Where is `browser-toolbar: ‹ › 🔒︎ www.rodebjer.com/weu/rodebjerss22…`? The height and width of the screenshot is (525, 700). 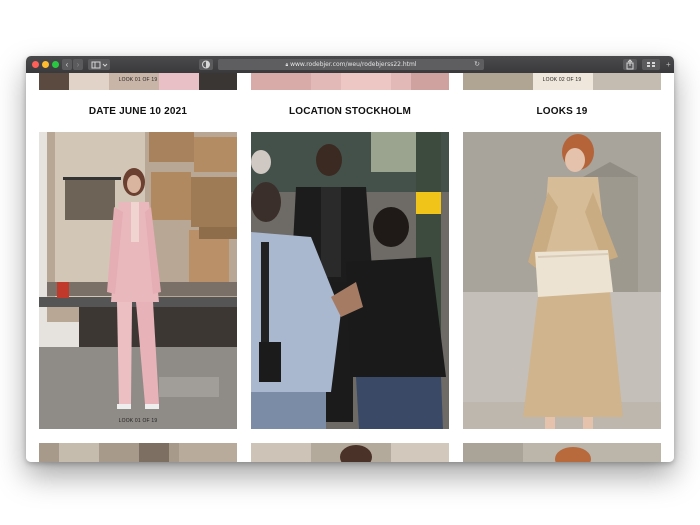 browser-toolbar: ‹ › 🔒︎ www.rodebjer.com/weu/rodebjerss22… is located at coordinates (350, 65).